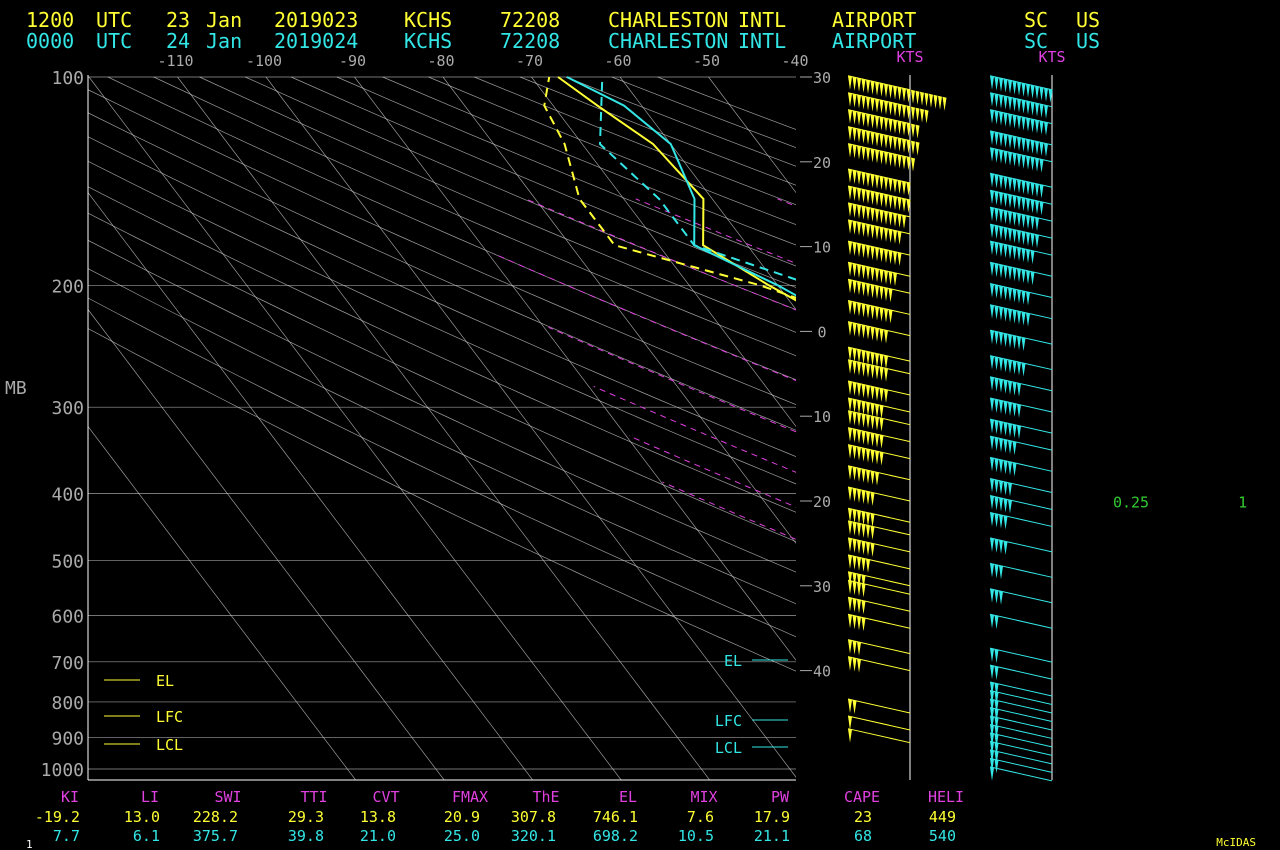 Image resolution: width=1280 pixels, height=850 pixels. What do you see at coordinates (114, 41) in the screenshot?
I see `header-sounding_2-field: UTC` at bounding box center [114, 41].